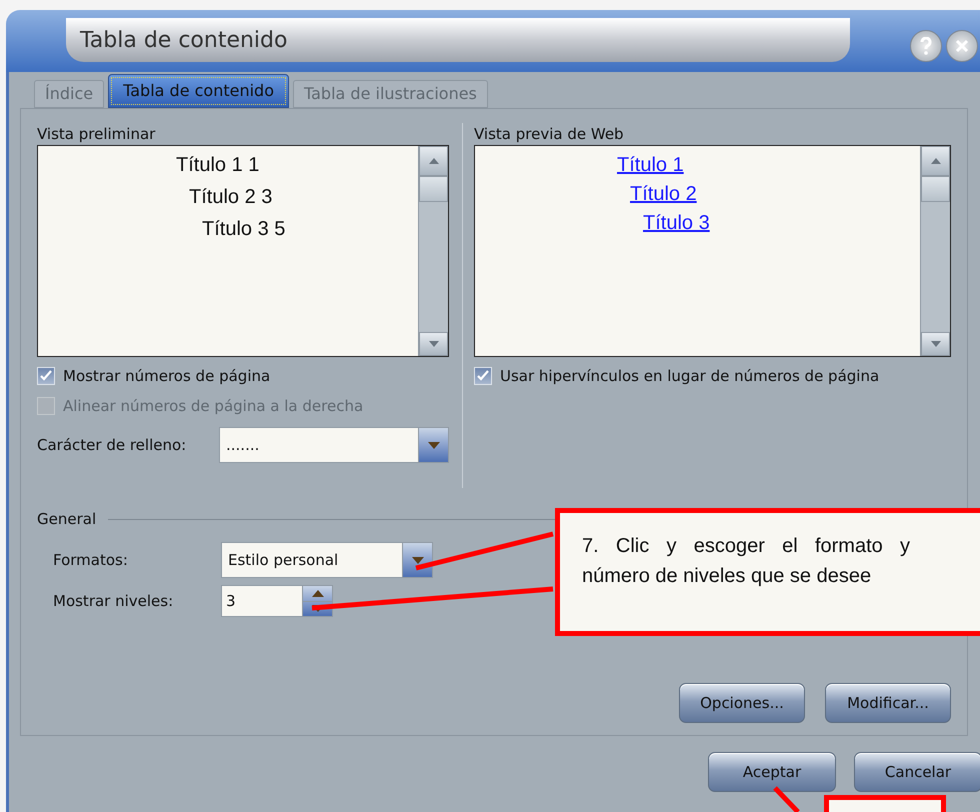 This screenshot has width=980, height=812. I want to click on formats-dropdown: Estilo personal, so click(327, 560).